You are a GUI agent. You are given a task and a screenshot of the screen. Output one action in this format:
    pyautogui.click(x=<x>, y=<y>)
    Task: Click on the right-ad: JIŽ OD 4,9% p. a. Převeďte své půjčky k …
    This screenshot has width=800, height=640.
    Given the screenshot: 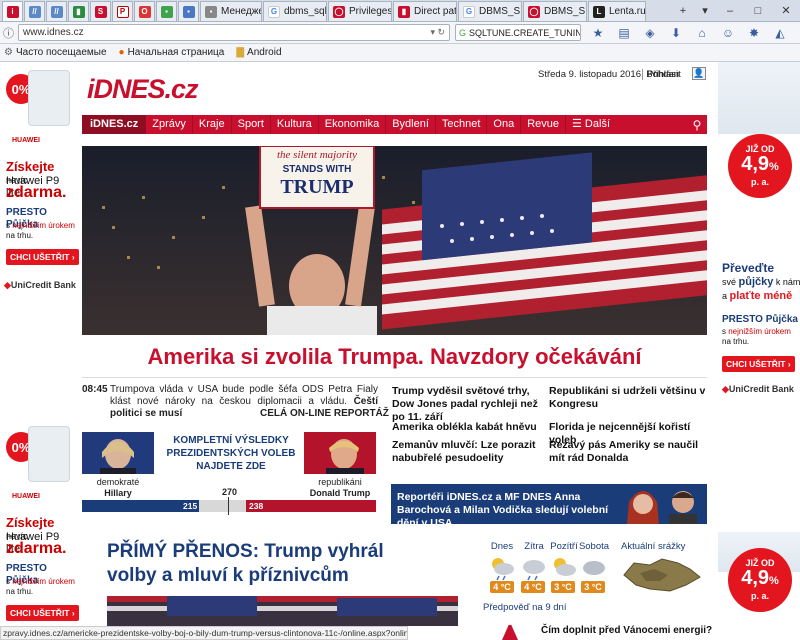 What is the action you would take?
    pyautogui.click(x=759, y=351)
    